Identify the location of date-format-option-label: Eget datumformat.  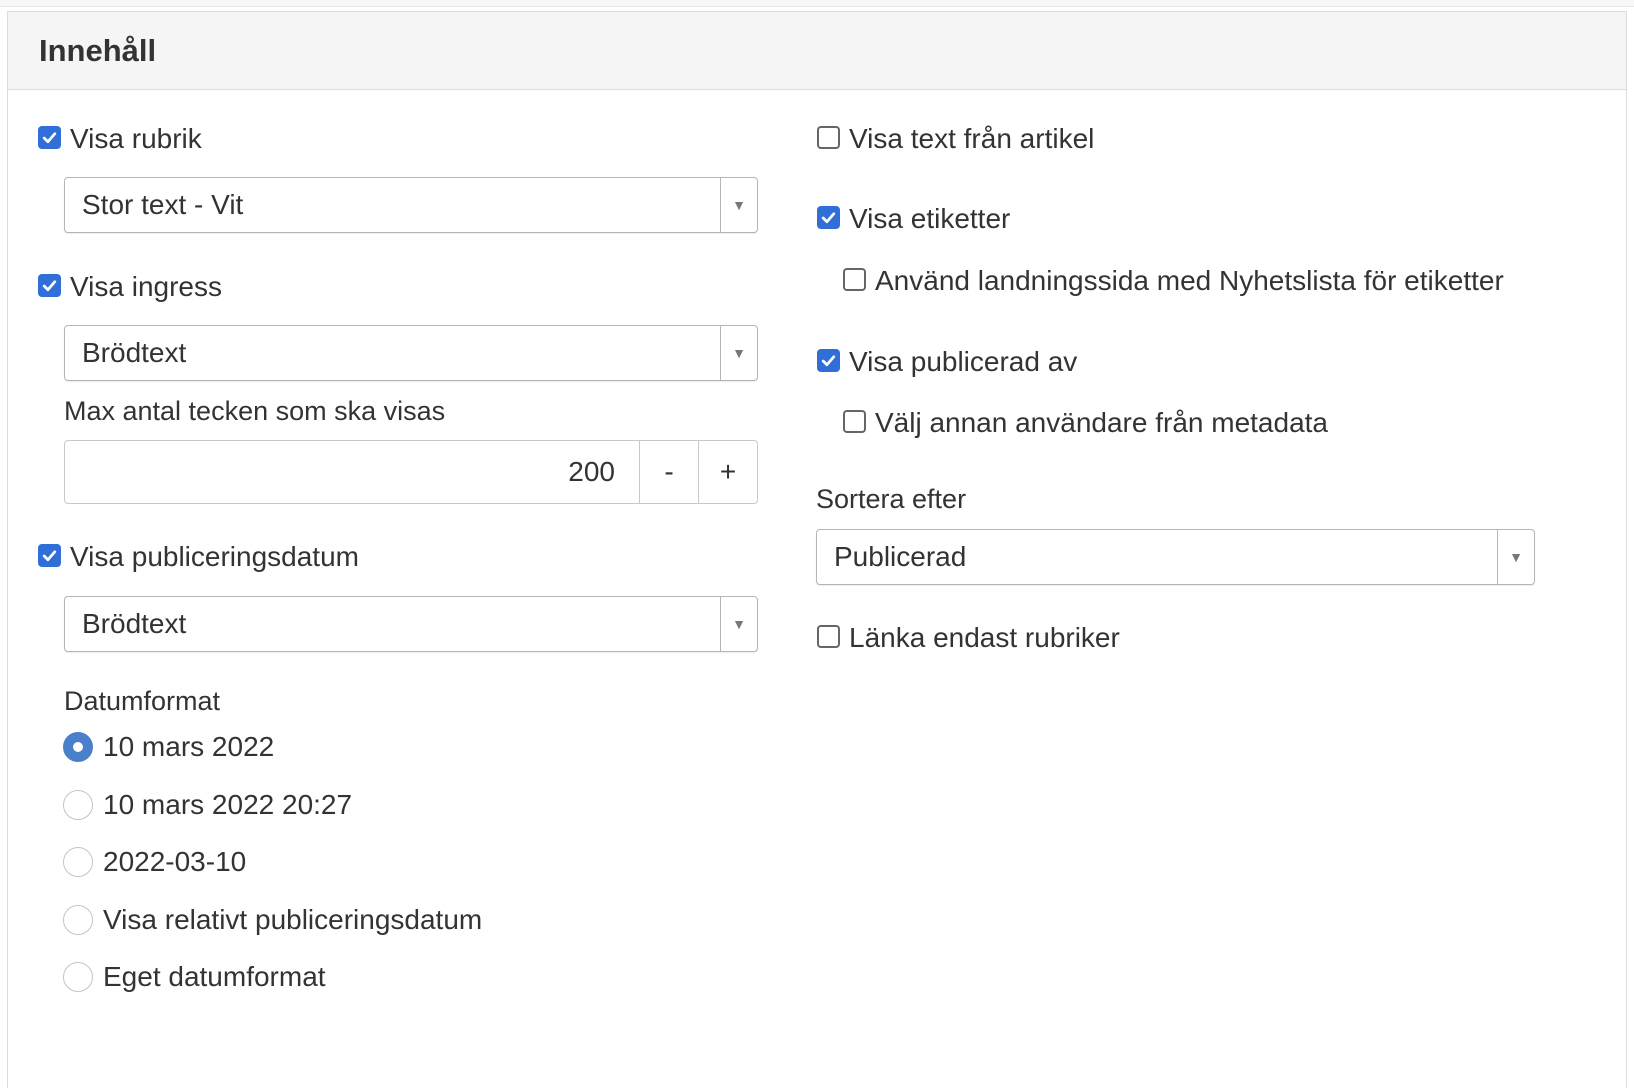
(214, 976).